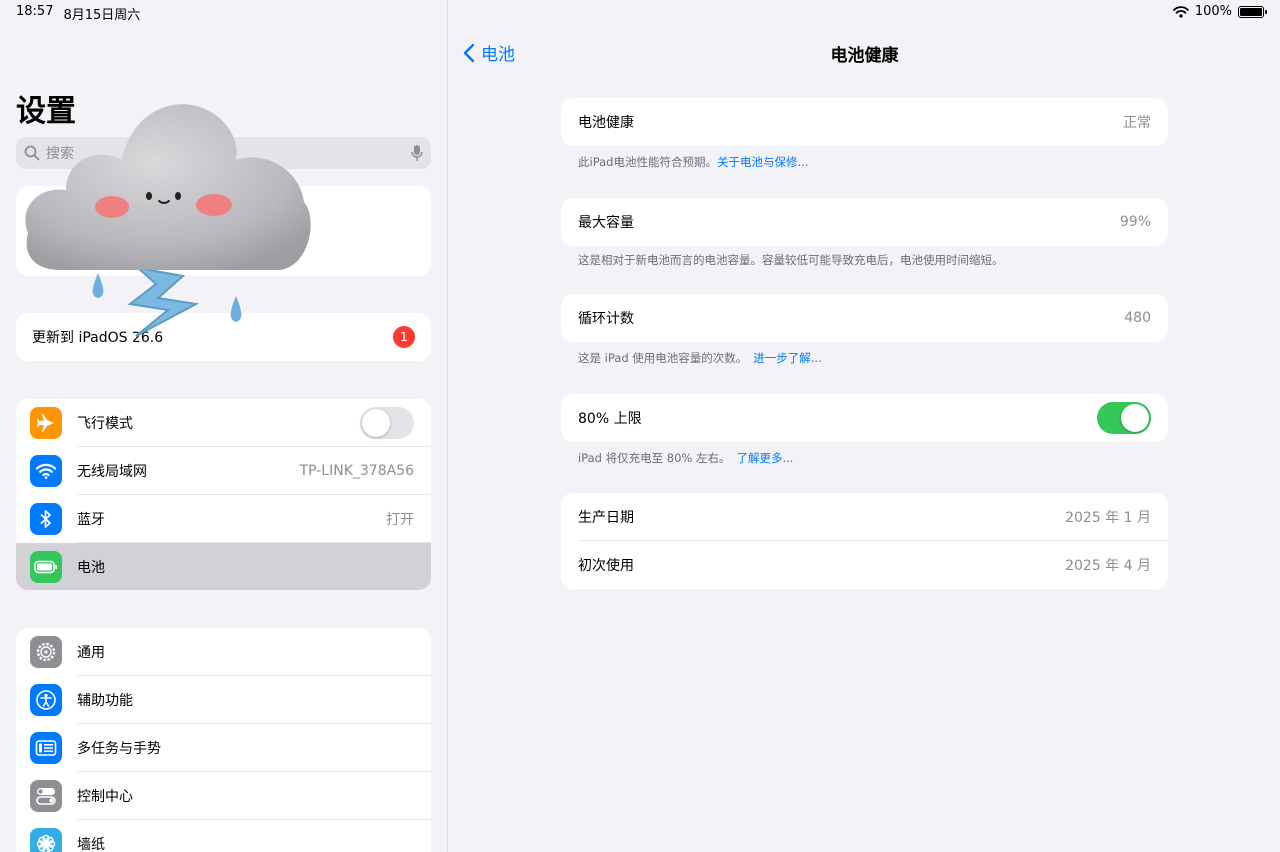 The image size is (1280, 852). Describe the element at coordinates (223, 748) in the screenshot. I see `sidebar-item-multitasking: 多任务与手势` at that location.